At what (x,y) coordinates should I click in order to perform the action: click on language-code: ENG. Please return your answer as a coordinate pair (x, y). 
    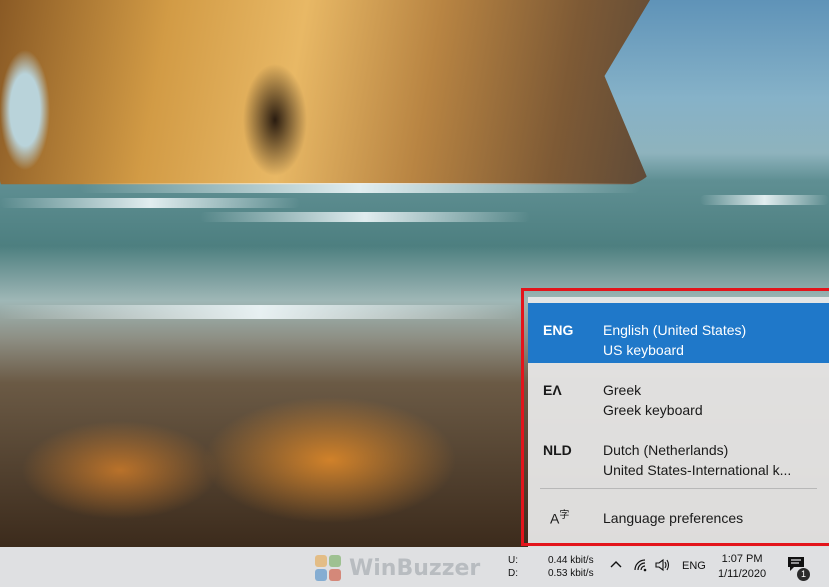
    Looking at the image, I should click on (558, 330).